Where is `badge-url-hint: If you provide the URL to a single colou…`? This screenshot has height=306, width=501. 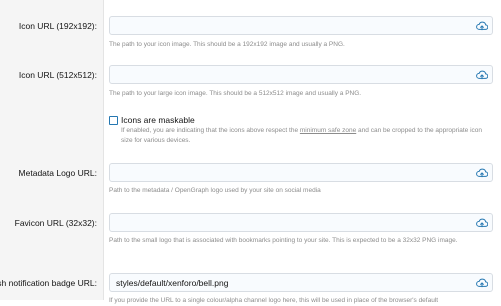 badge-url-hint: If you provide the URL to a single colou… is located at coordinates (274, 300).